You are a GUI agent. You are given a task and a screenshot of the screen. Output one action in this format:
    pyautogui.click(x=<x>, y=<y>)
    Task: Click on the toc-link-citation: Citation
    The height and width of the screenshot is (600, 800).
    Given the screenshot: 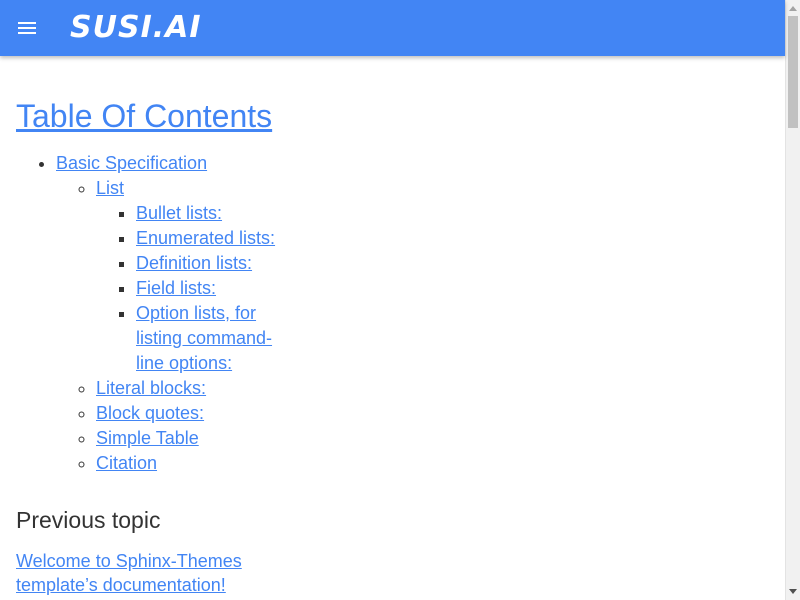 What is the action you would take?
    pyautogui.click(x=126, y=463)
    